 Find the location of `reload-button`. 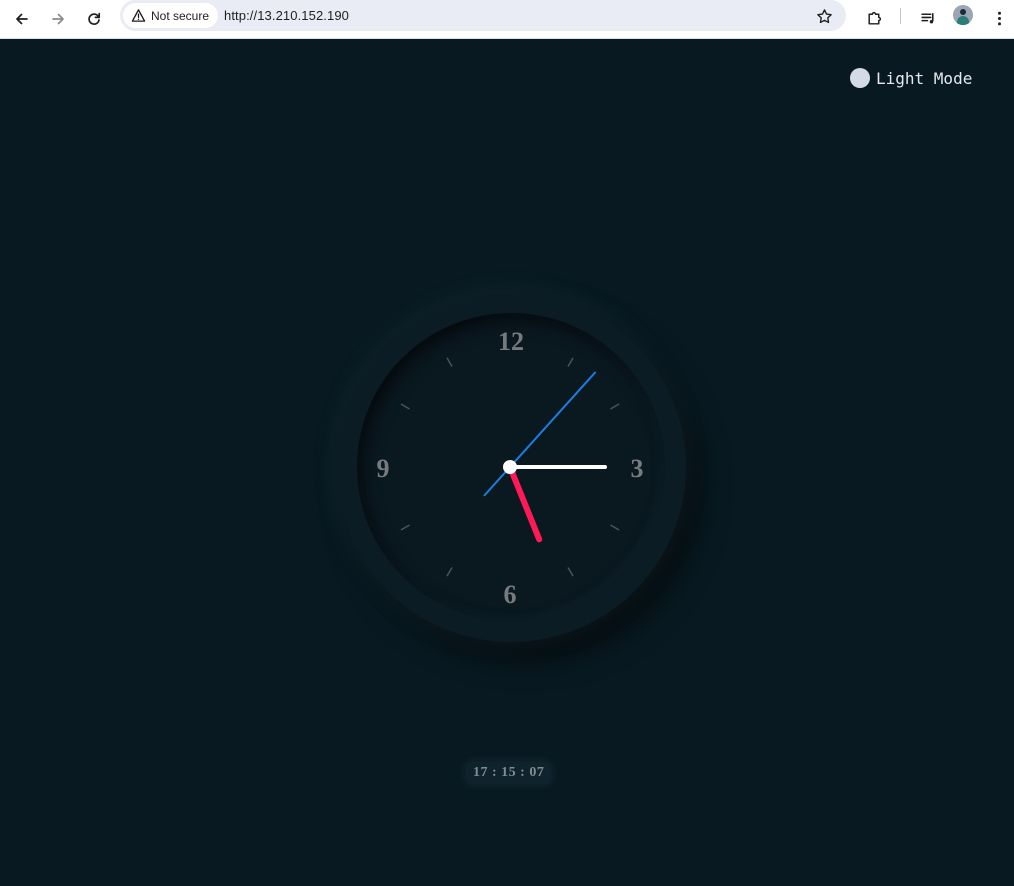

reload-button is located at coordinates (94, 19).